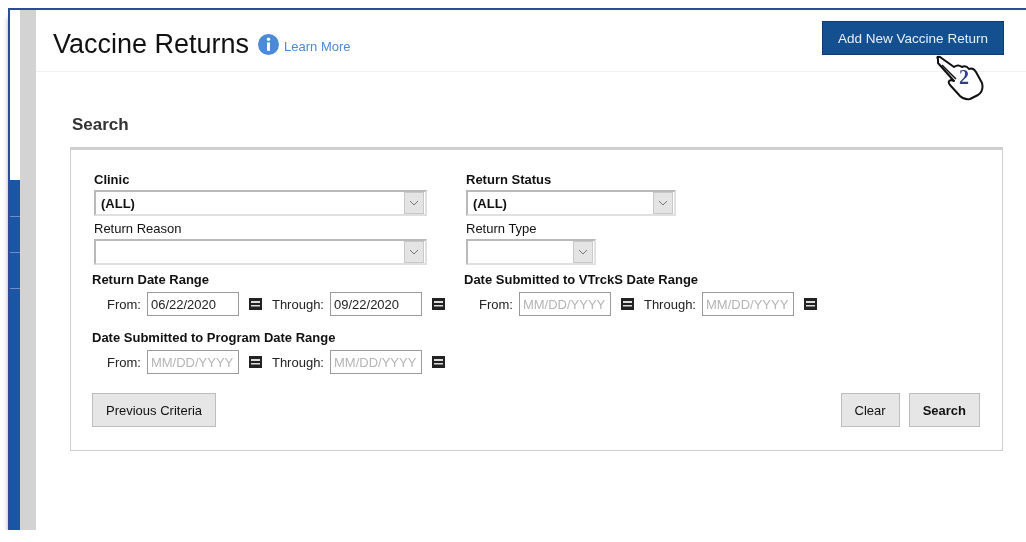 Image resolution: width=1026 pixels, height=542 pixels. Describe the element at coordinates (214, 337) in the screenshot. I see `field-label: Date Submitted to Program Date Range` at that location.